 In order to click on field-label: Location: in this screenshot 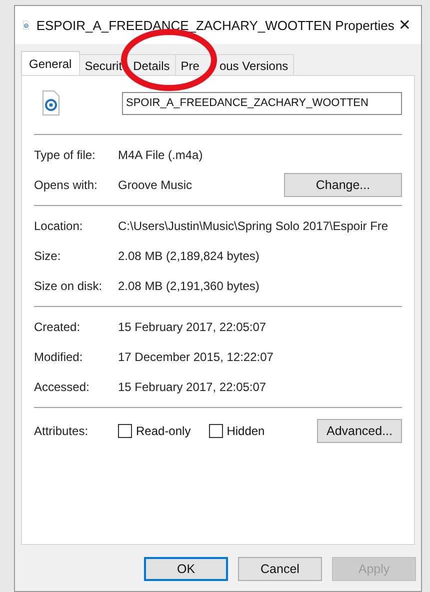, I will do `click(59, 226)`.